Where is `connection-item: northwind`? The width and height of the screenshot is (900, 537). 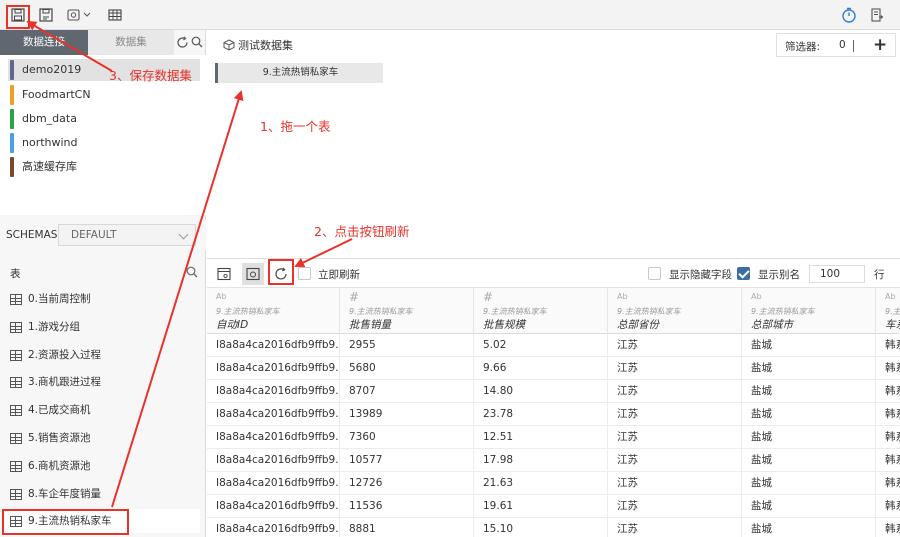 connection-item: northwind is located at coordinates (104, 143).